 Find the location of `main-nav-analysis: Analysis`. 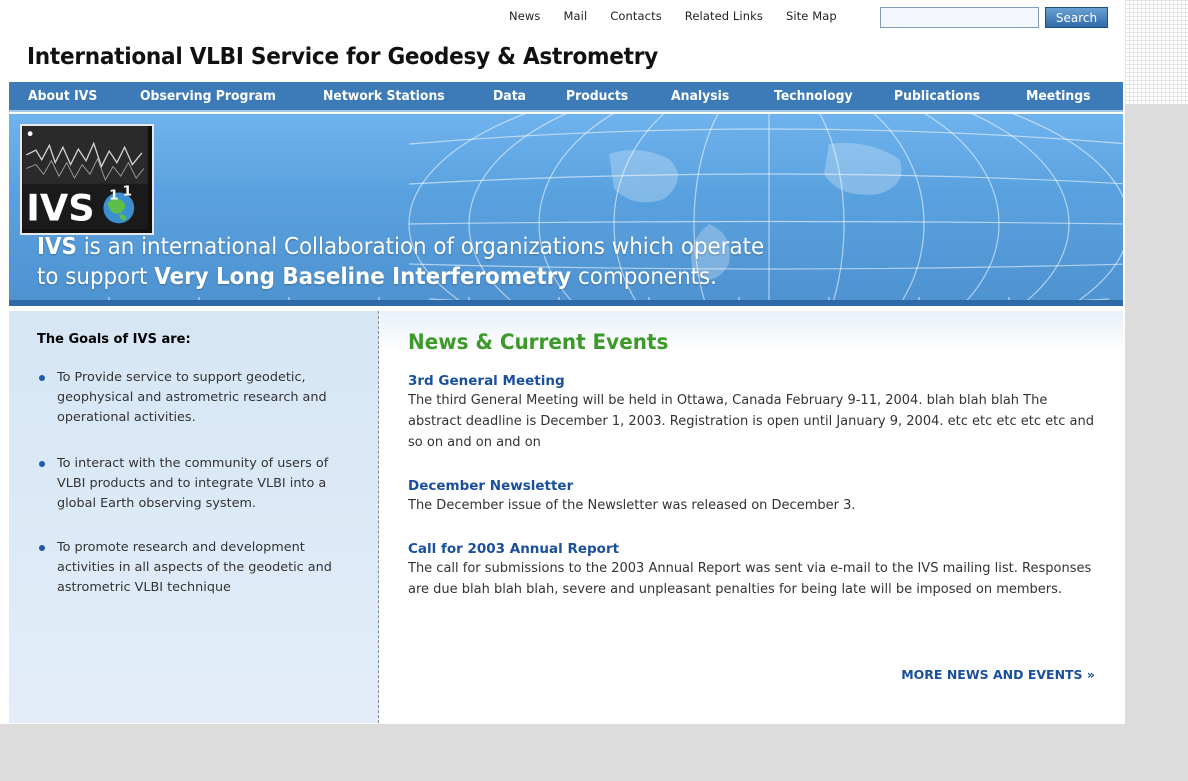

main-nav-analysis: Analysis is located at coordinates (700, 96).